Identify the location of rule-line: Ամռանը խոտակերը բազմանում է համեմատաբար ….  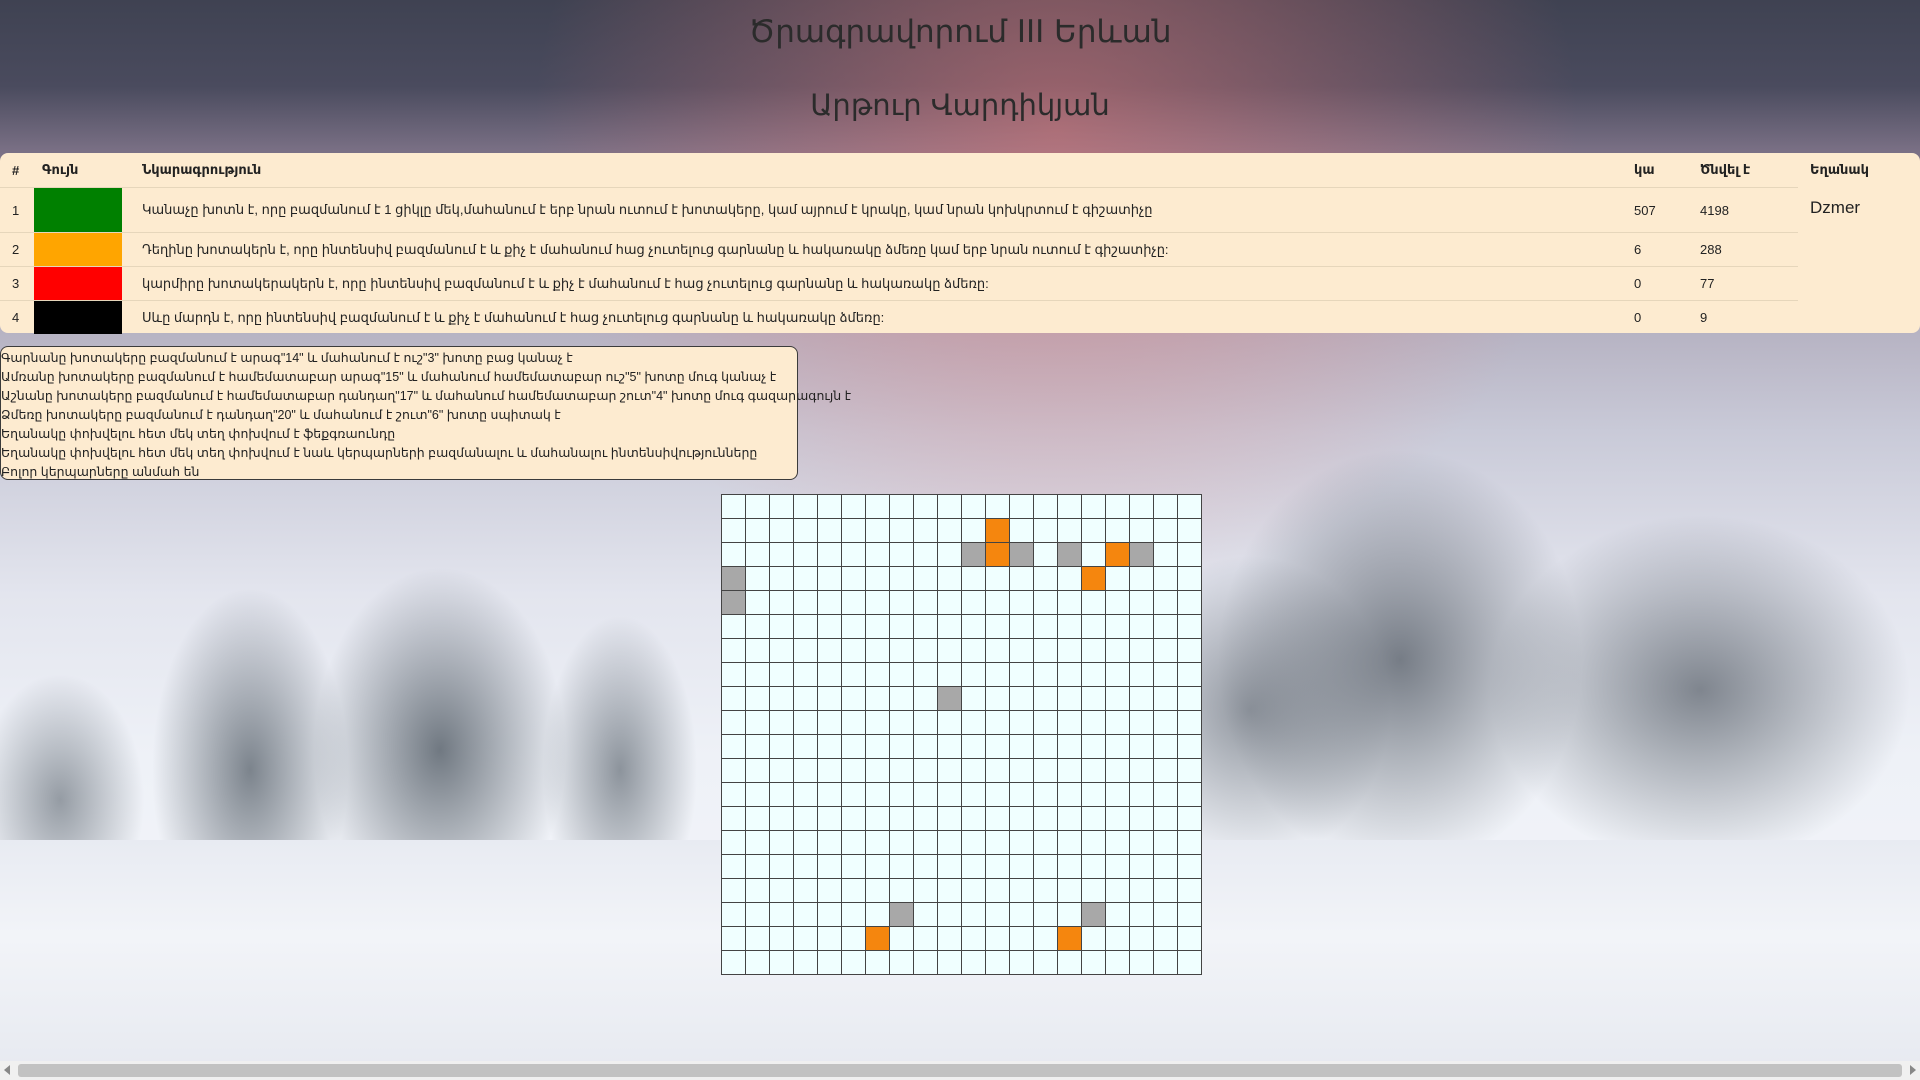
(389, 377).